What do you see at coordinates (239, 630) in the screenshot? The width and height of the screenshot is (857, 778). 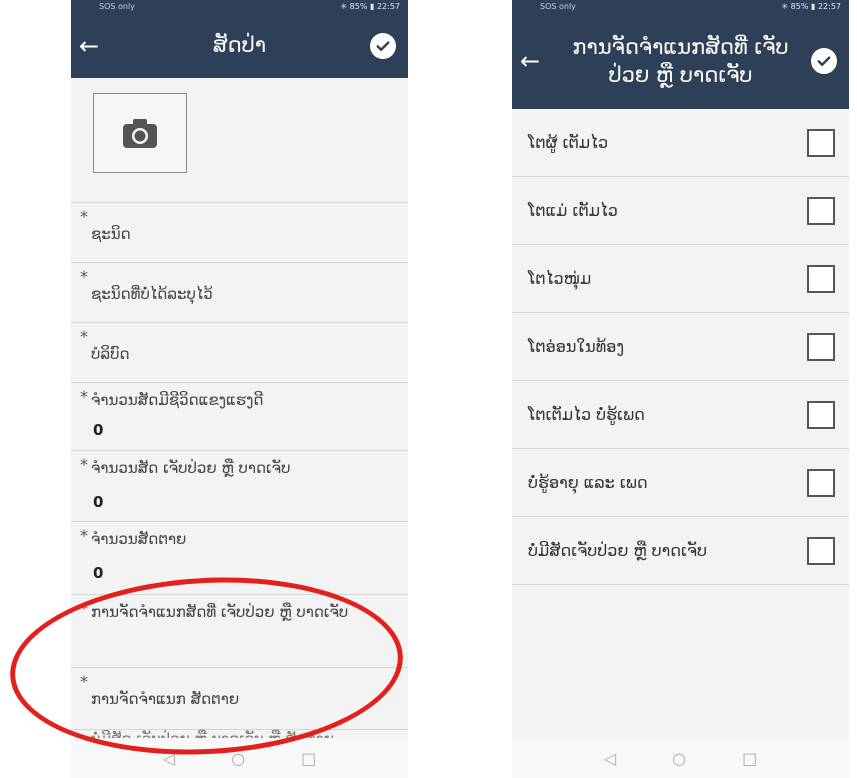 I see `field-injured-classification: * ການຈັດຈຳແນກສັດທີ່ ເຈັບປ່ວຍ ຫຼື ບາດເຈັບ` at bounding box center [239, 630].